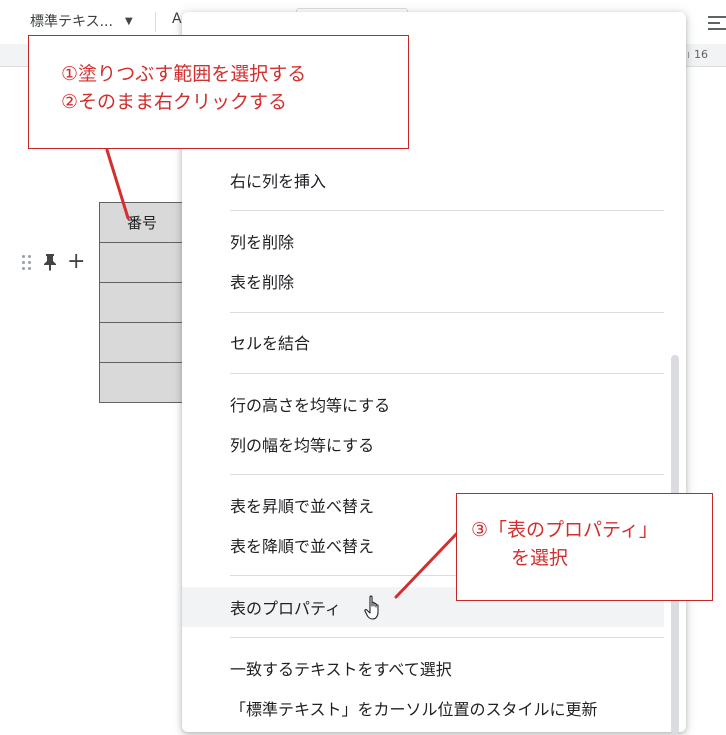 The height and width of the screenshot is (735, 726). I want to click on table-row: 番号, so click(142, 222).